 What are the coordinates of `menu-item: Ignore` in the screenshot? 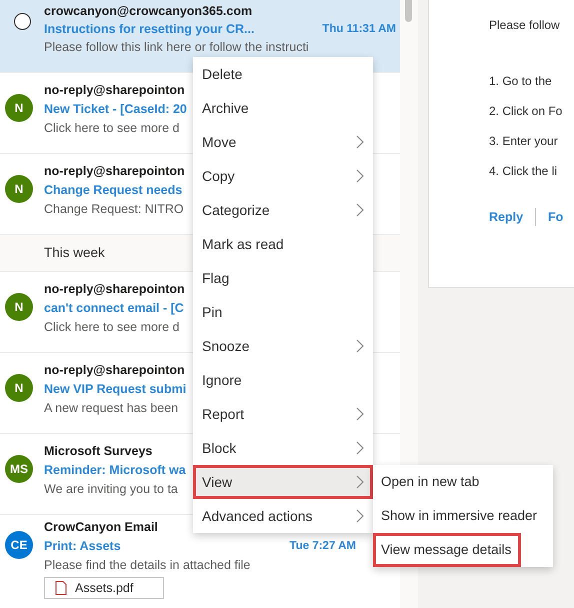 It's located at (283, 380).